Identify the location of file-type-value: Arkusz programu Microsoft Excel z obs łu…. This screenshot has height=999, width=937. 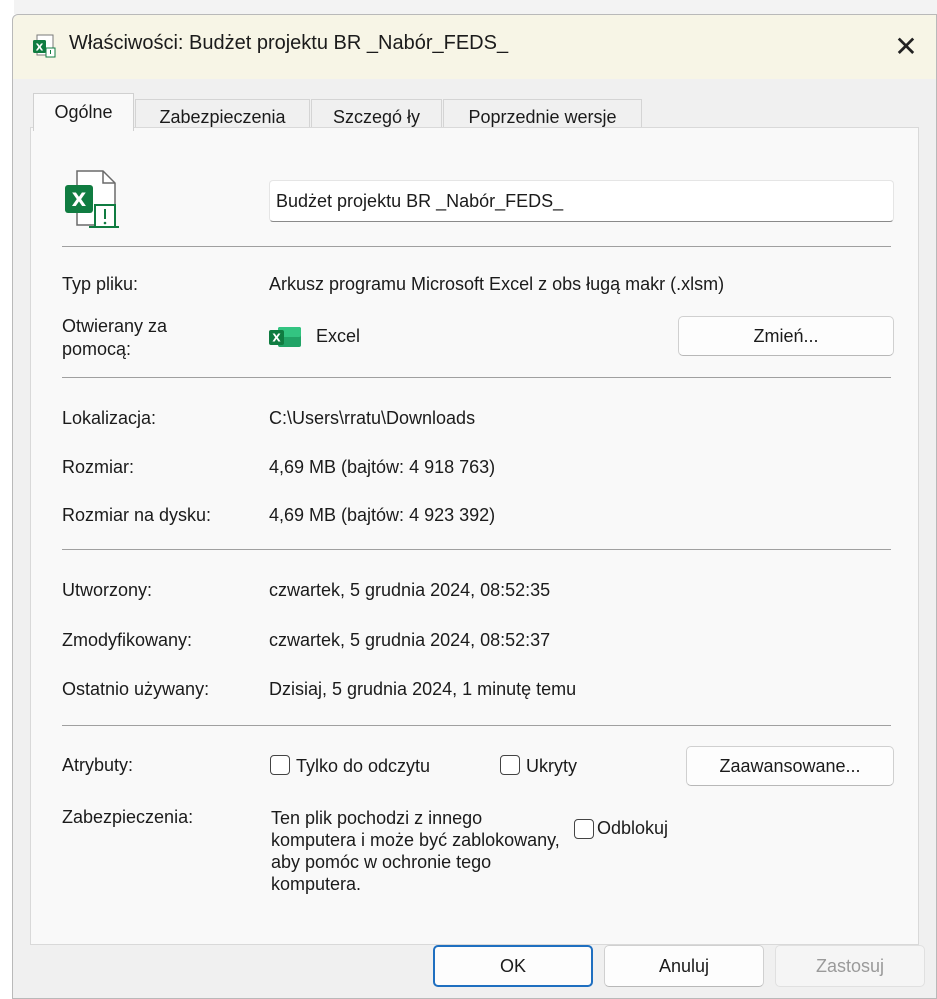
(497, 284).